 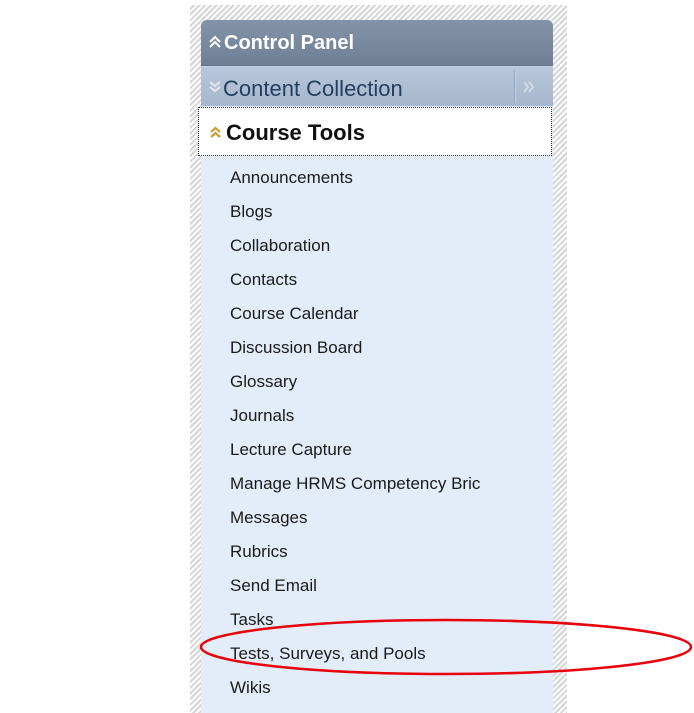 I want to click on tool-link-blogs: Blogs, so click(x=377, y=212).